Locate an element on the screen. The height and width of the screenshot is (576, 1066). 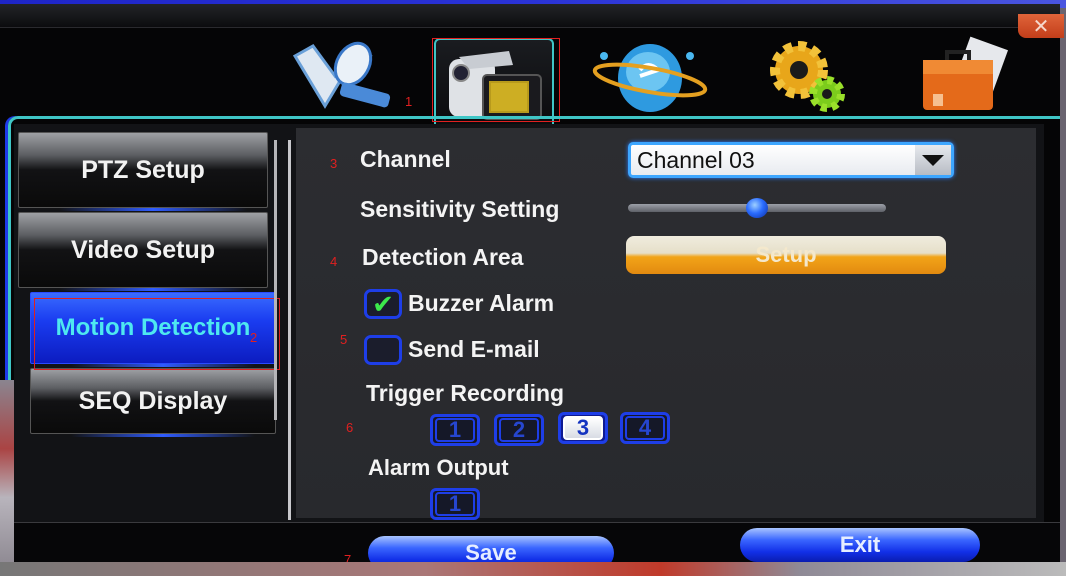
sidebar-item-label: Video Setup is located at coordinates (142, 249).